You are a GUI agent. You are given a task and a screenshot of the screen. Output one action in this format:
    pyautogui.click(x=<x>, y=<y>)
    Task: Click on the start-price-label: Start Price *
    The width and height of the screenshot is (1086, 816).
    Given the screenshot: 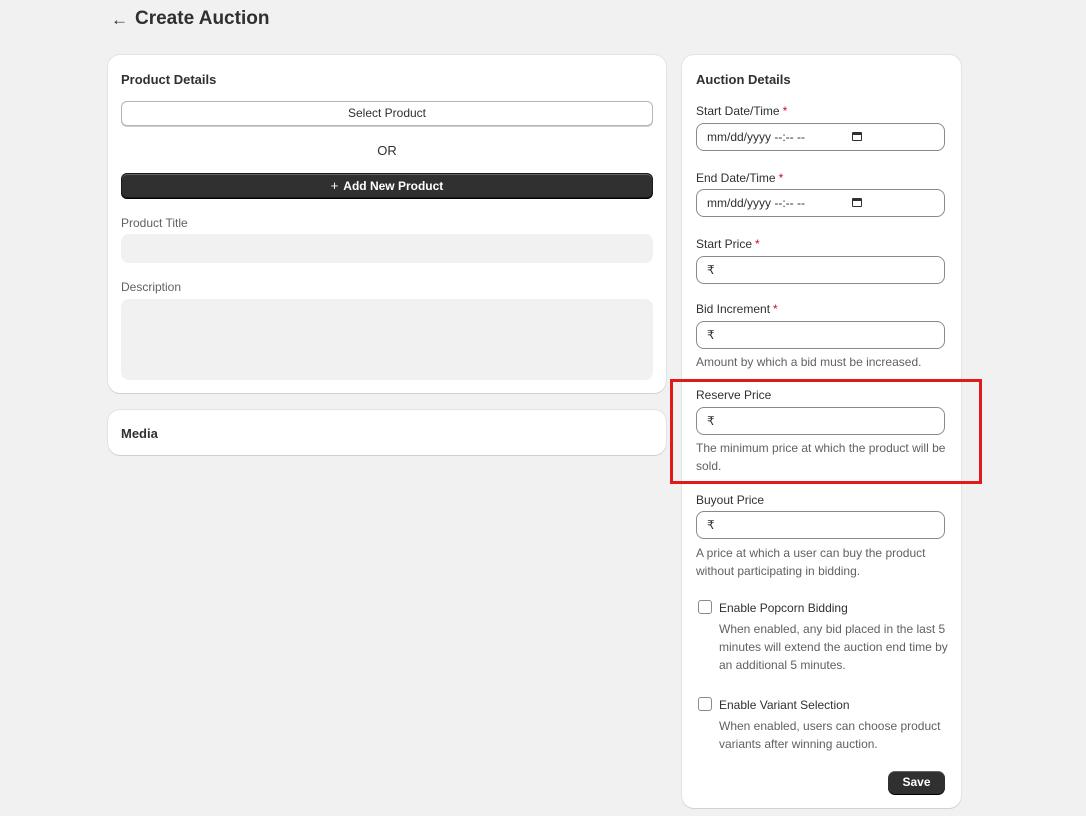 What is the action you would take?
    pyautogui.click(x=728, y=244)
    